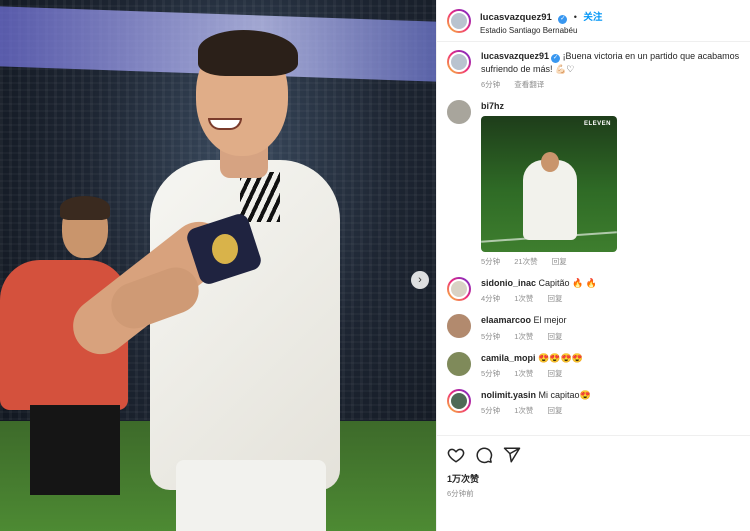  I want to click on comment-time: 4分钟, so click(491, 299).